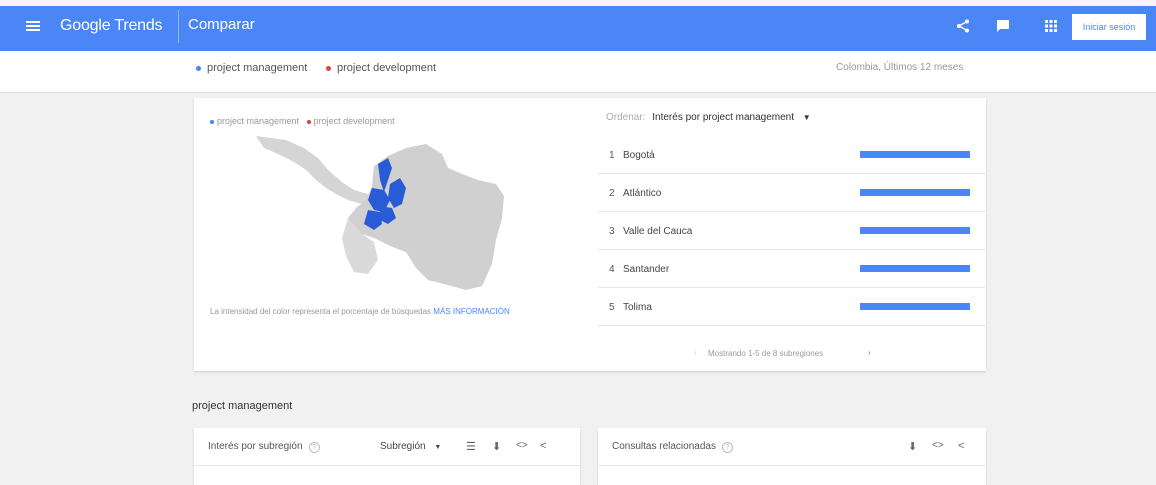 This screenshot has width=1156, height=485. I want to click on rank-name: Santander, so click(646, 269).